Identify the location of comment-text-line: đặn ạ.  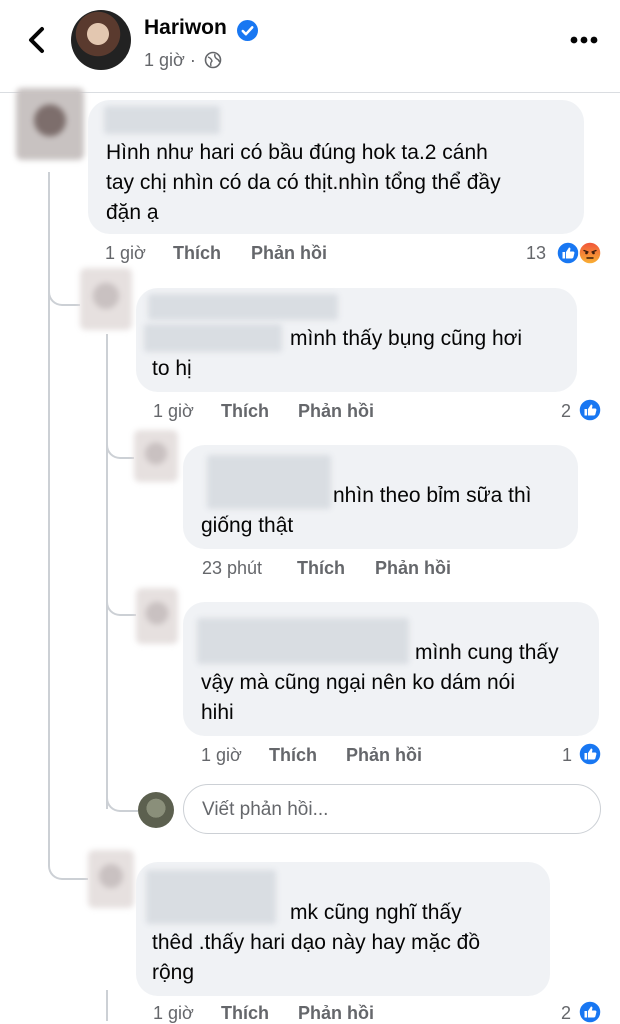
(132, 212).